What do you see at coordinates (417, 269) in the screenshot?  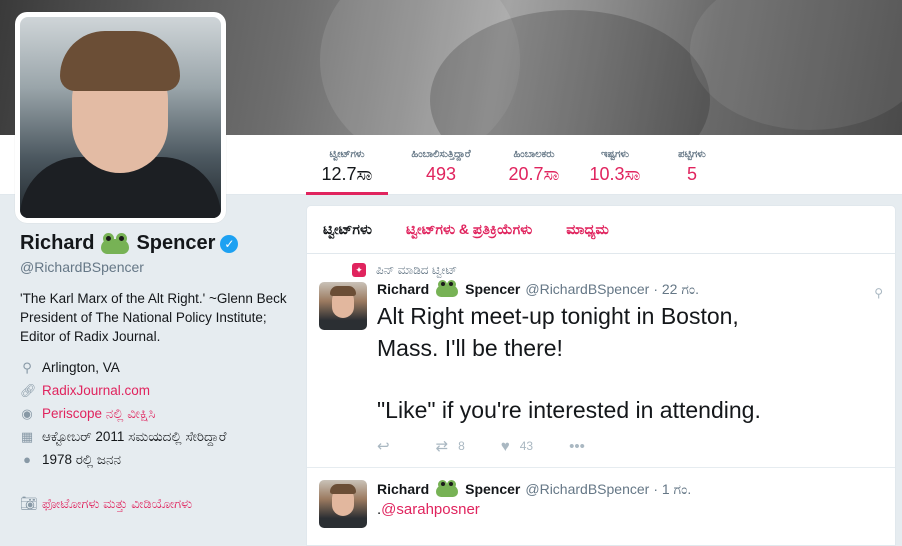 I see `pinned-text: ಪಿನ್ ಮಾಡಿದ ಟ್ವೀಟ್` at bounding box center [417, 269].